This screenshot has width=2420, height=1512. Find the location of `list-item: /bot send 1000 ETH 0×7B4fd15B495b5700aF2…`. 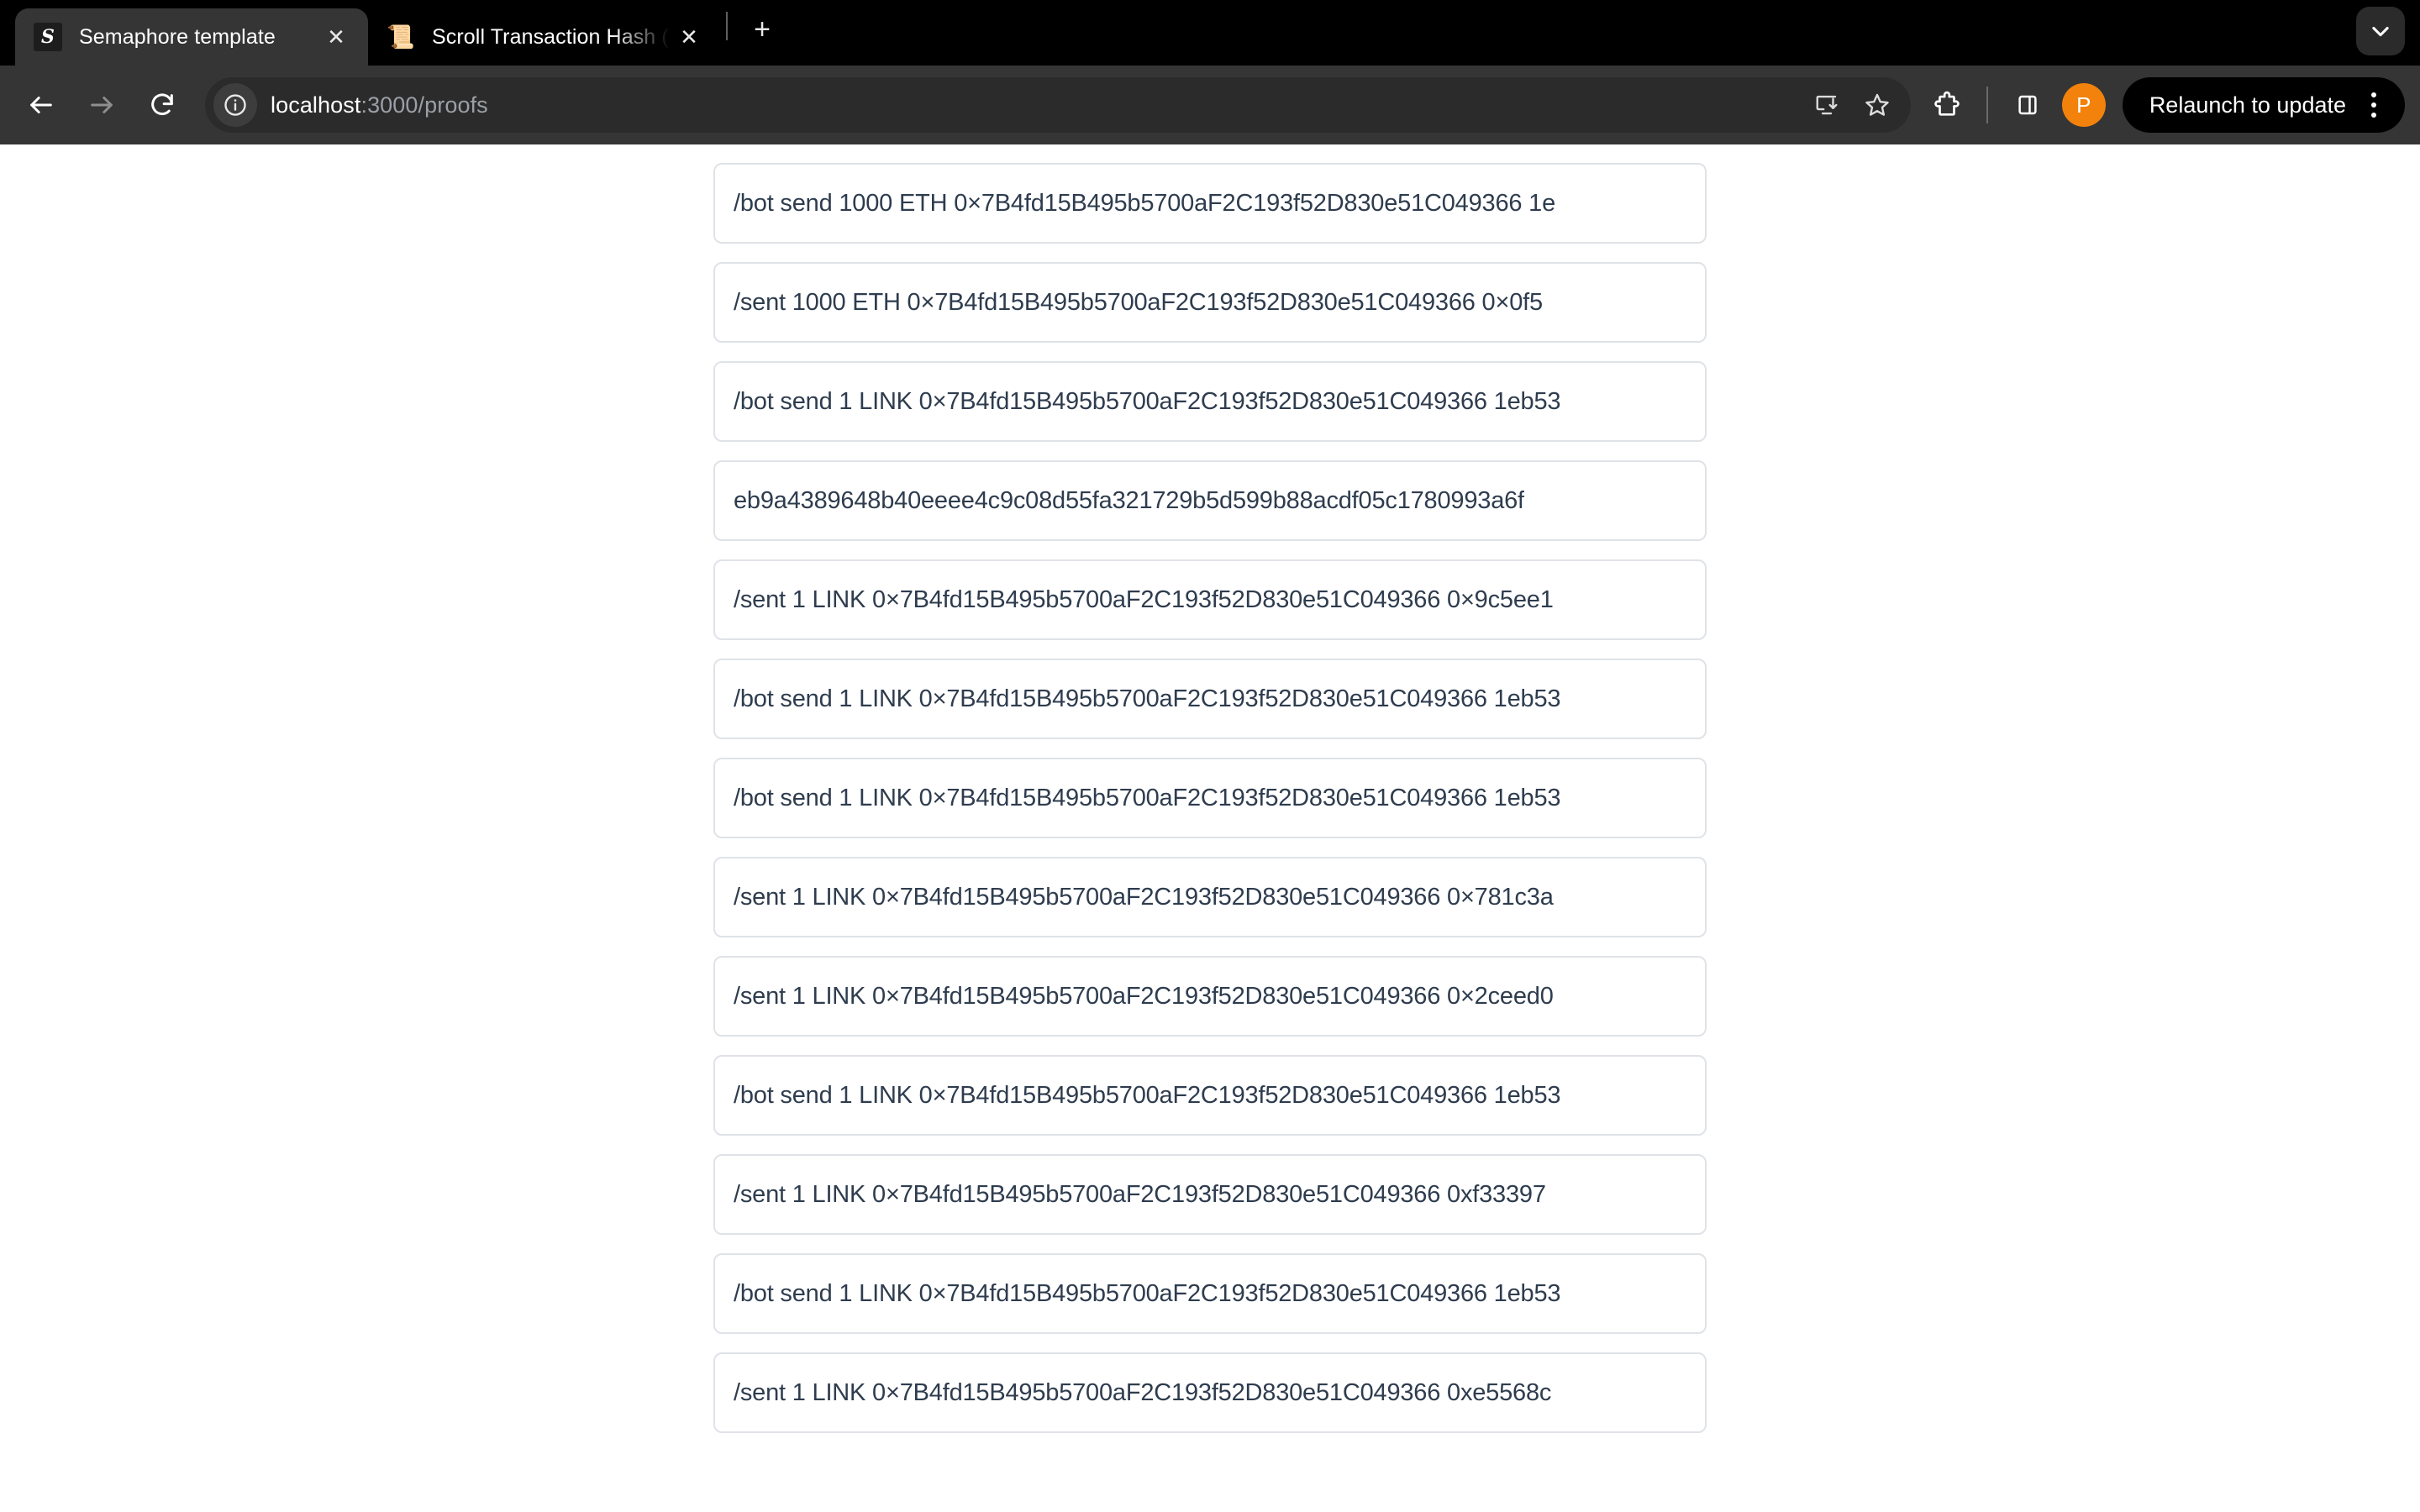

list-item: /bot send 1000 ETH 0×7B4fd15B495b5700aF2… is located at coordinates (1210, 203).